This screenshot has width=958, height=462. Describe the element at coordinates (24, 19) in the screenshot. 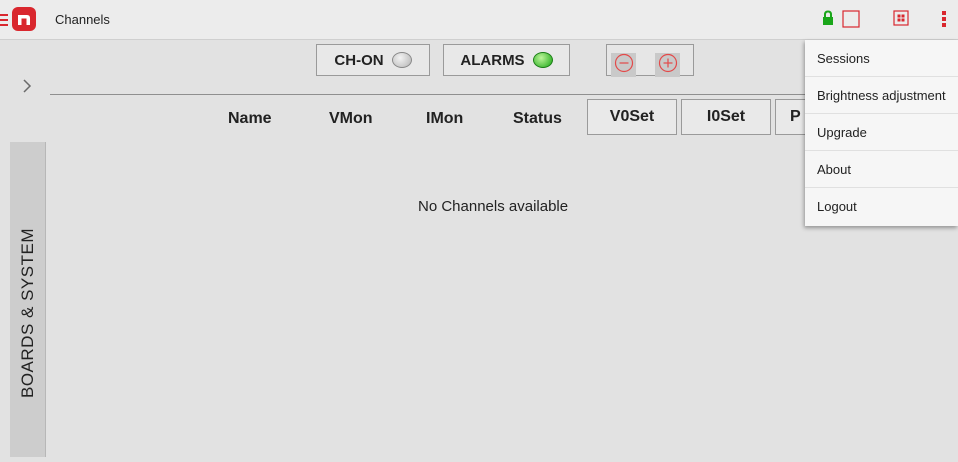

I see `logo-icon` at that location.